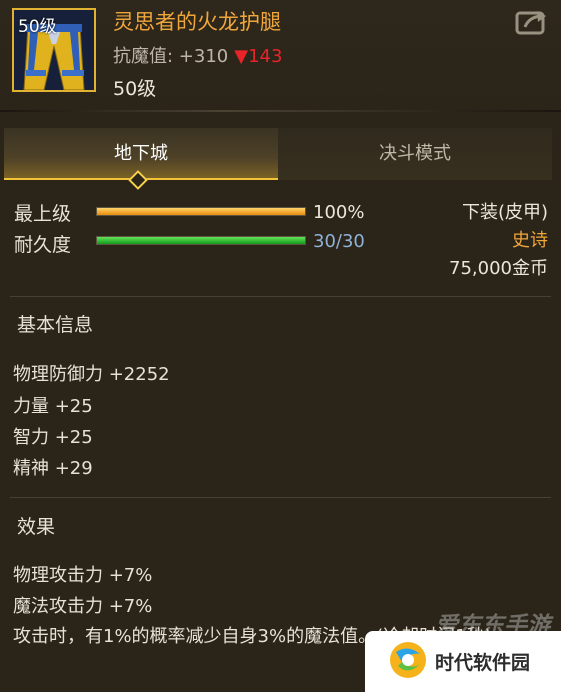 The height and width of the screenshot is (692, 561). Describe the element at coordinates (43, 245) in the screenshot. I see `durability-label: 耐久度` at that location.